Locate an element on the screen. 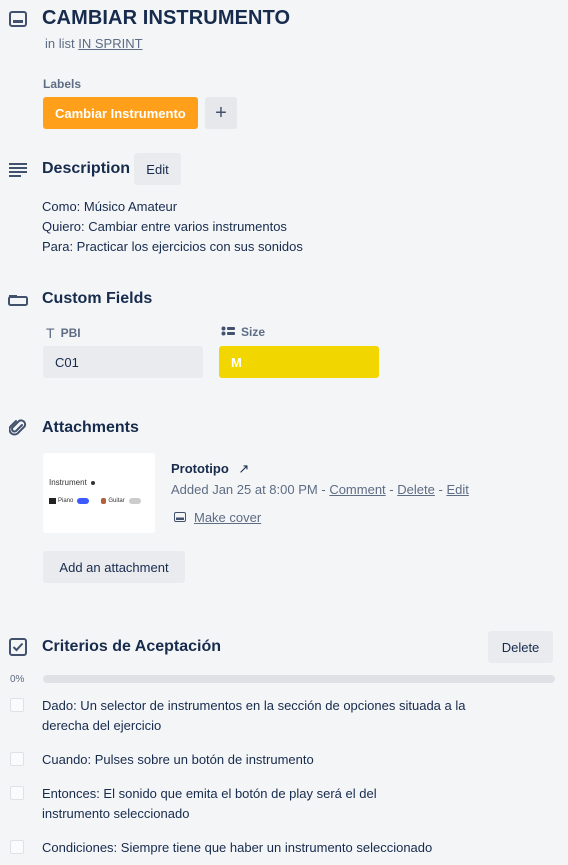  delete-attachment-link: Delete is located at coordinates (416, 489).